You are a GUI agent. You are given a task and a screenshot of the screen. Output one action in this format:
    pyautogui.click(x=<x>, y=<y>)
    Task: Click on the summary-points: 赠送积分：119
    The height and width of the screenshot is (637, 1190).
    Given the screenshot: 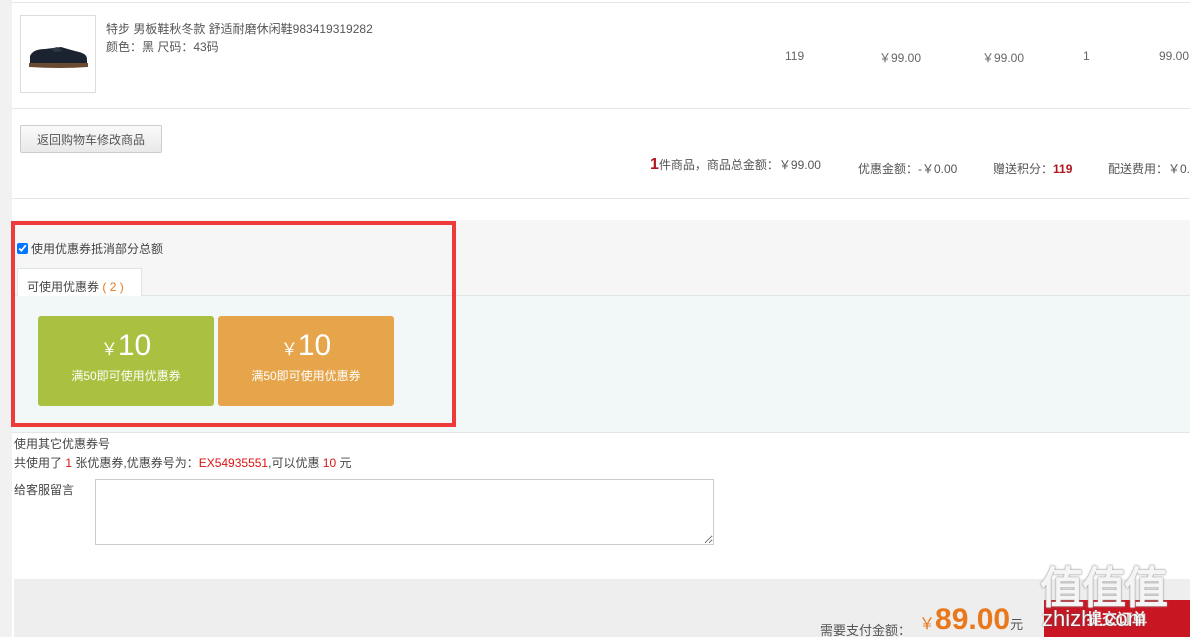 What is the action you would take?
    pyautogui.click(x=1032, y=168)
    